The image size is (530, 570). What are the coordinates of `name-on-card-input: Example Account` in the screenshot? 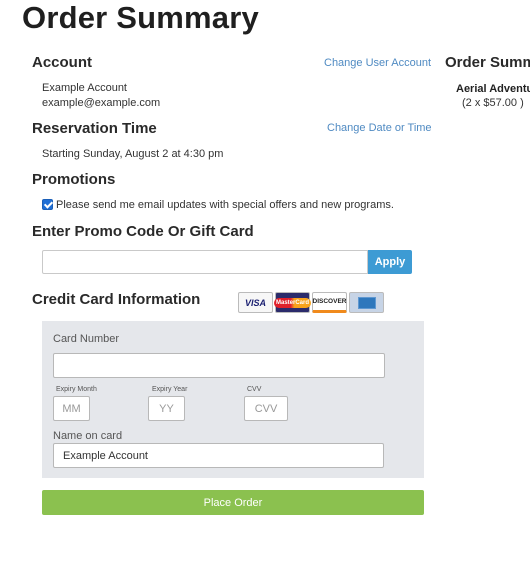 It's located at (218, 455).